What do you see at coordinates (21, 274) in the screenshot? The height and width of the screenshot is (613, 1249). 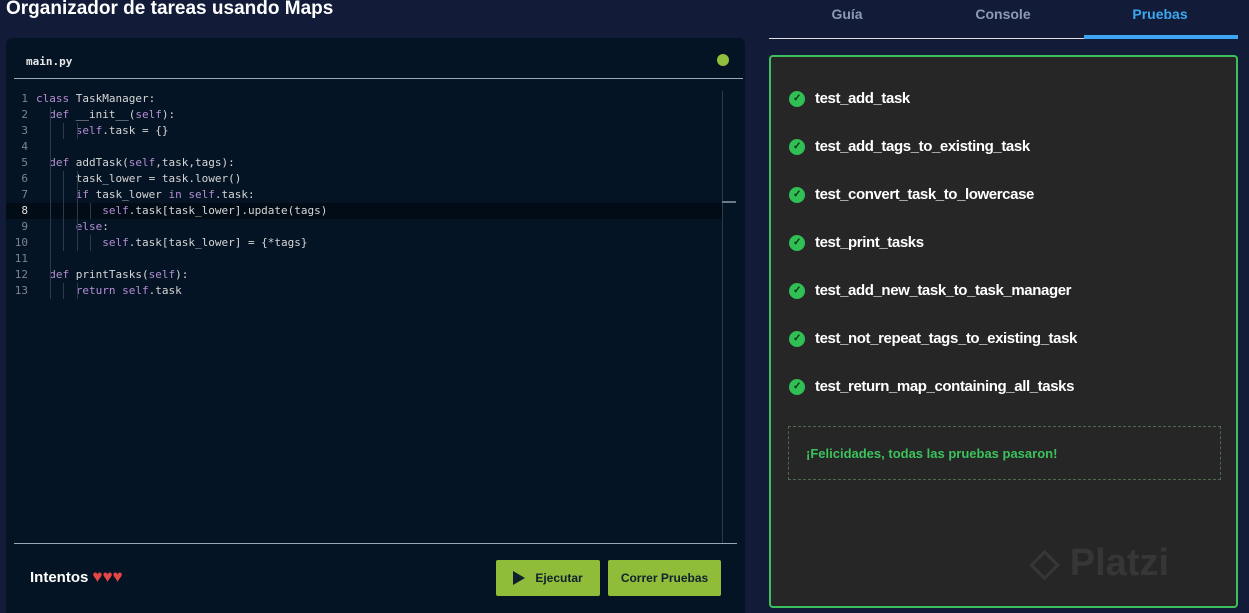 I see `line-number: 12` at bounding box center [21, 274].